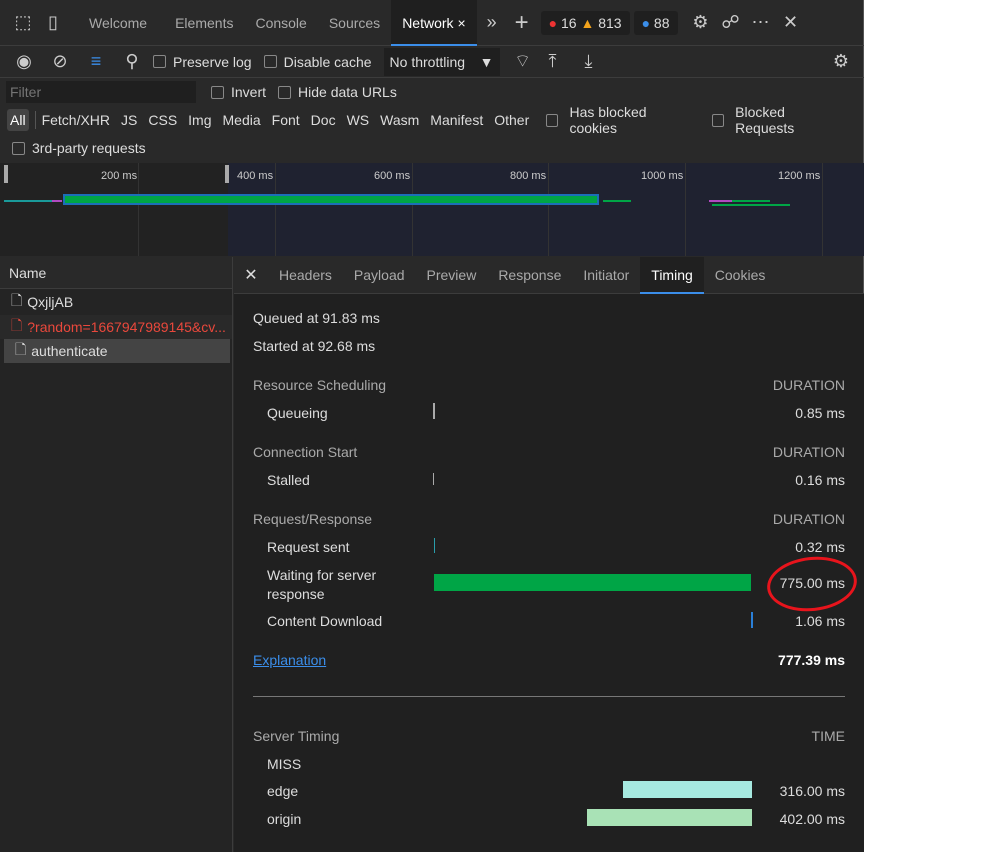  Describe the element at coordinates (791, 22) in the screenshot. I see `close-devtools-icon: ✕` at that location.